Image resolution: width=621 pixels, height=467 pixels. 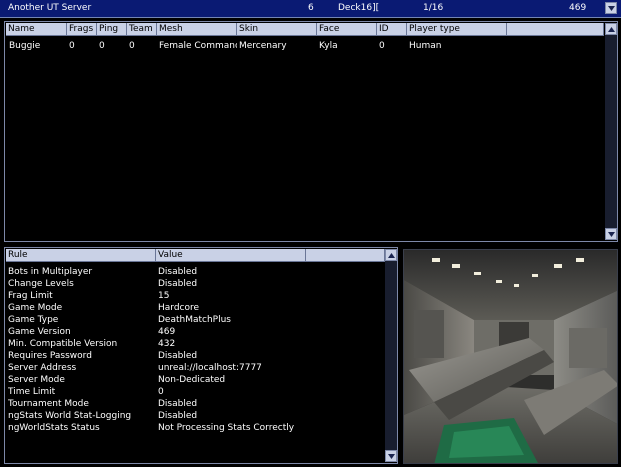 What do you see at coordinates (192, 380) in the screenshot?
I see `rule-value: Non-Dedicated` at bounding box center [192, 380].